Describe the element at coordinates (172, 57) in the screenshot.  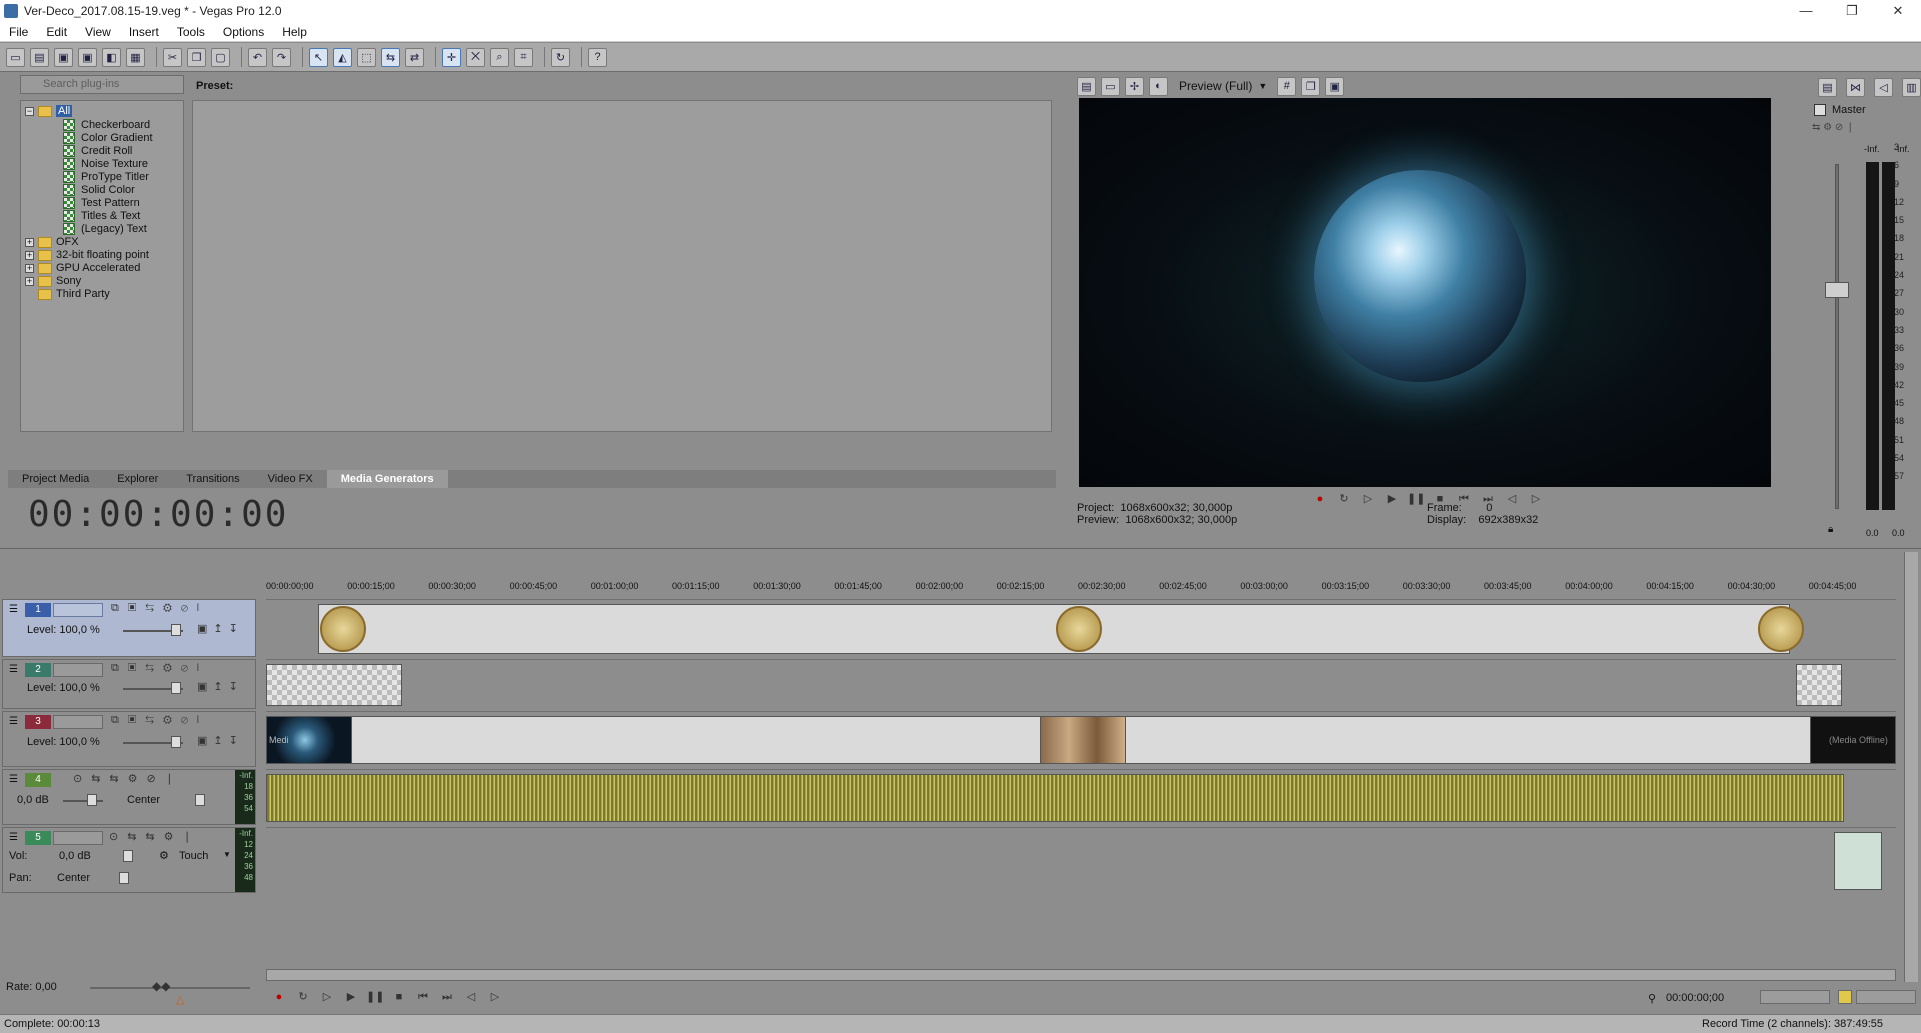
I see `cut-icon: ✂` at that location.